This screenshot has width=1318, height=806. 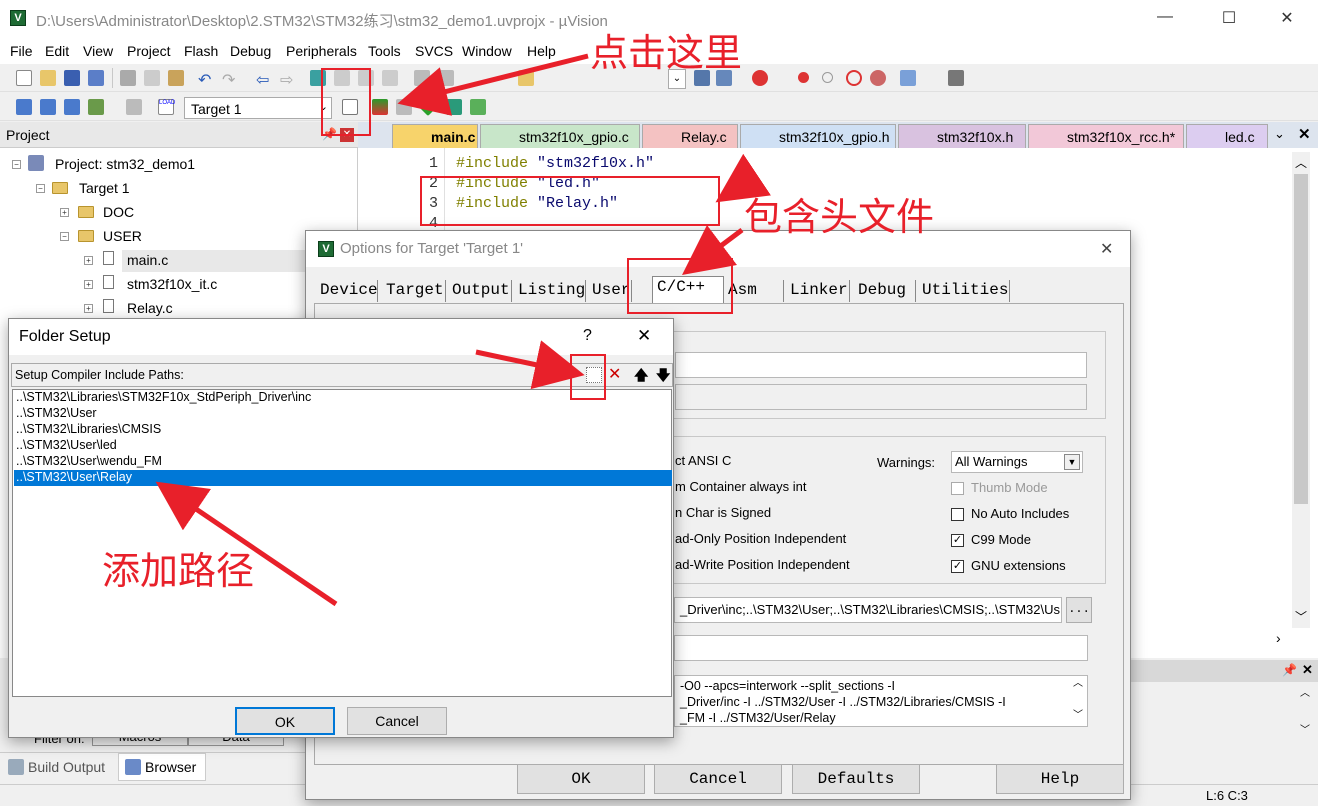 What do you see at coordinates (422, 78) in the screenshot?
I see `indent-icon` at bounding box center [422, 78].